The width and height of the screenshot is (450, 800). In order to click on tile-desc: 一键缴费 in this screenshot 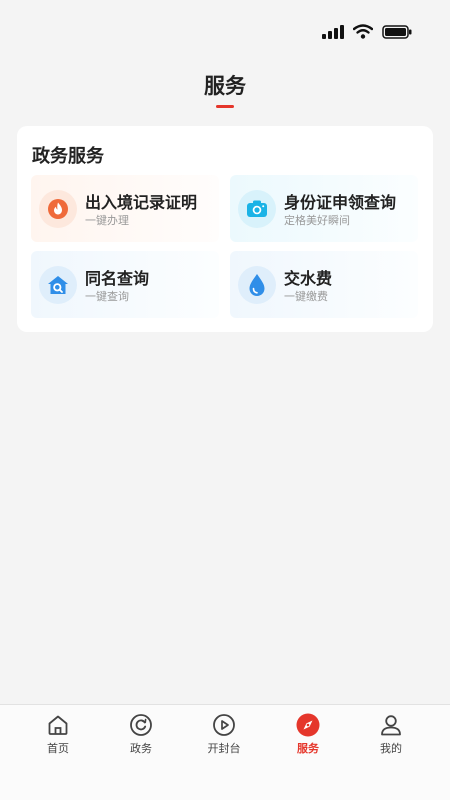, I will do `click(306, 296)`.